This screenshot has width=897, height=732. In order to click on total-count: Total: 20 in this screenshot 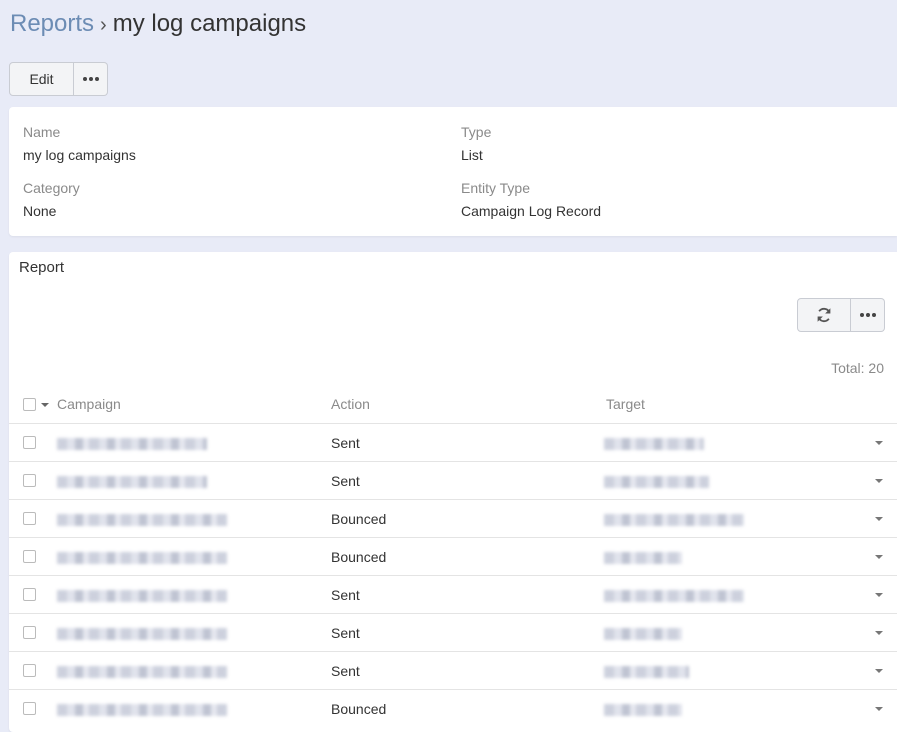, I will do `click(857, 368)`.